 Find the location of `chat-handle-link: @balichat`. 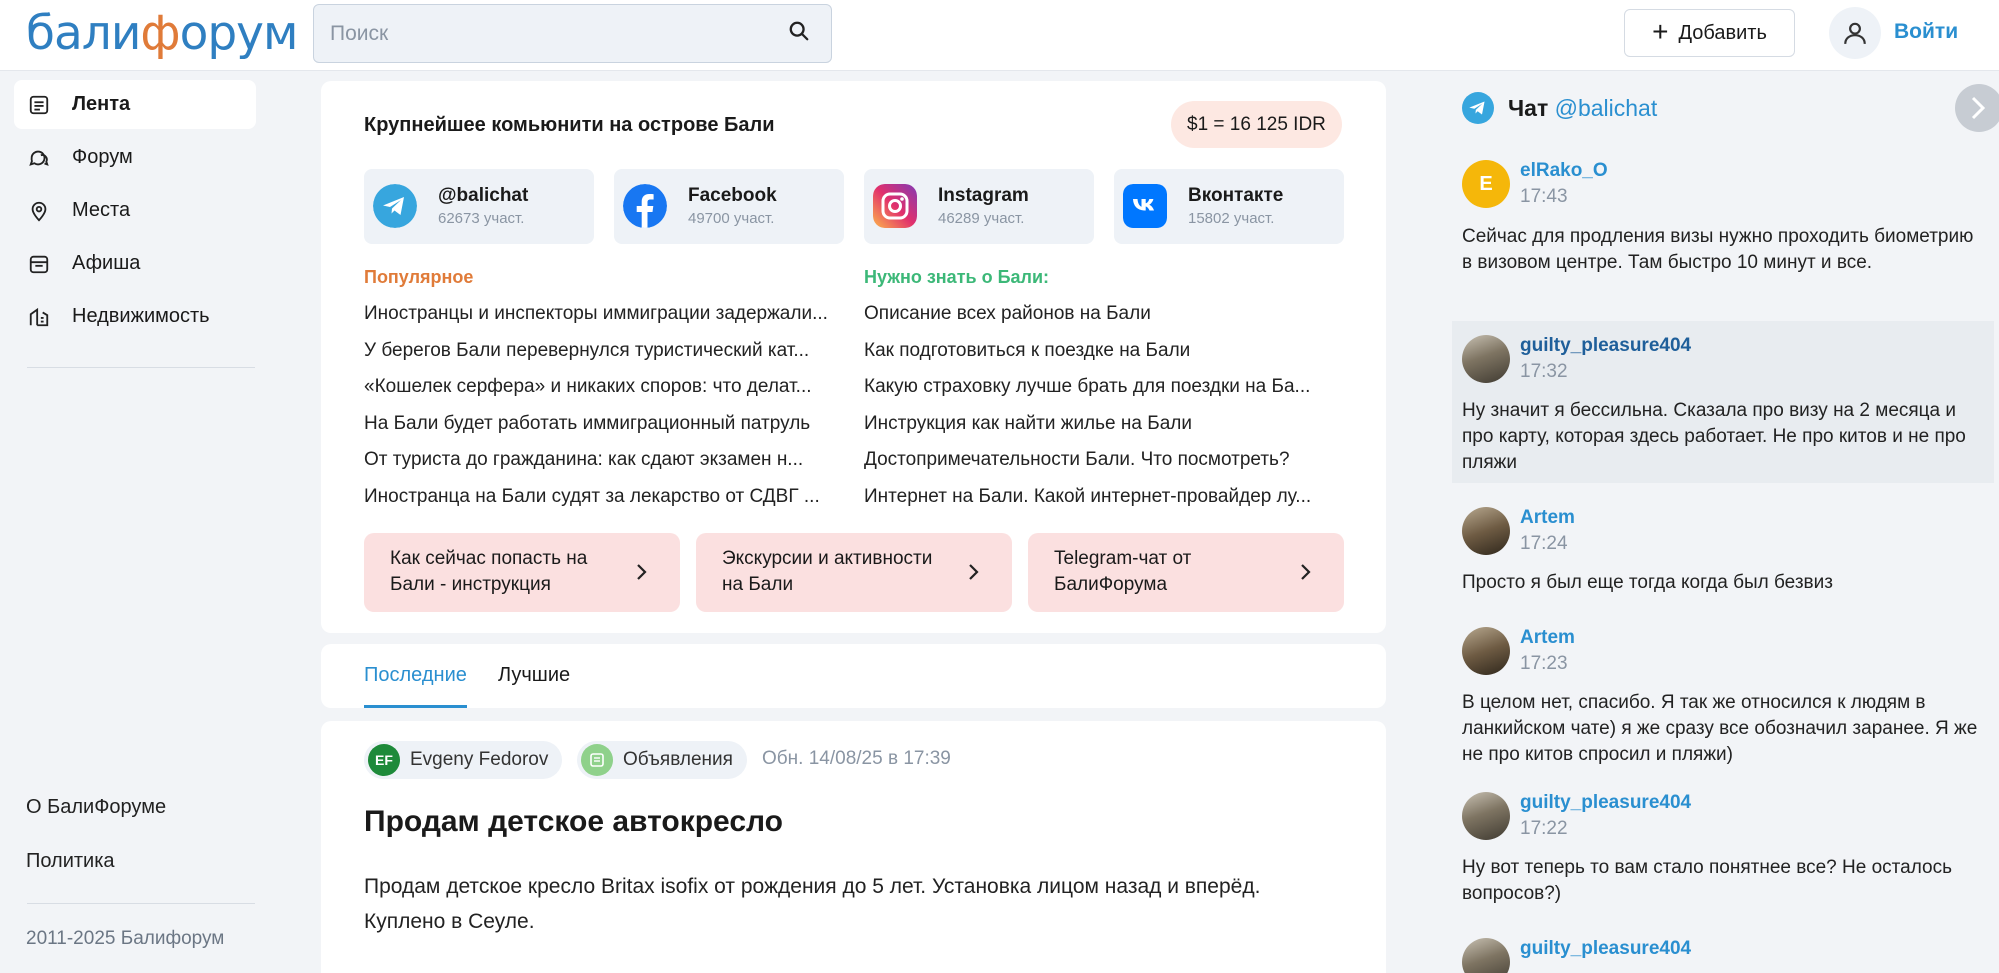

chat-handle-link: @balichat is located at coordinates (1606, 108).